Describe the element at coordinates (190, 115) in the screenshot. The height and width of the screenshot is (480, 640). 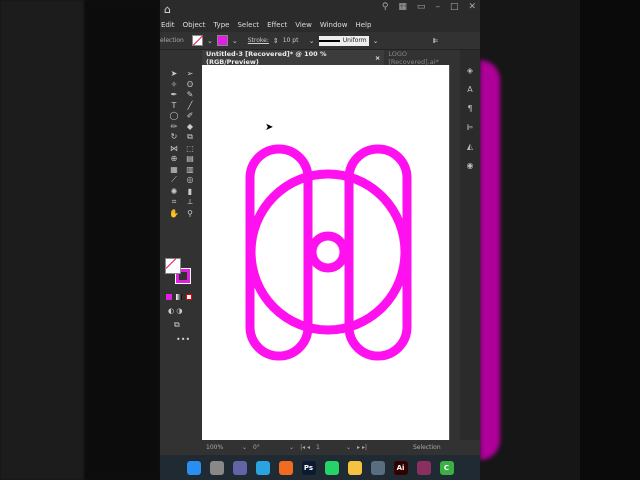
I see `brush-icon: ✐` at that location.